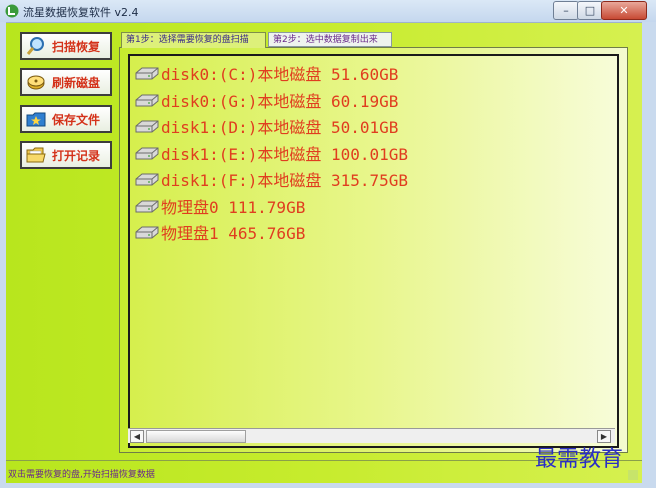 The width and height of the screenshot is (656, 488). I want to click on refresh-disk-label: 刷新磁盘, so click(76, 82).